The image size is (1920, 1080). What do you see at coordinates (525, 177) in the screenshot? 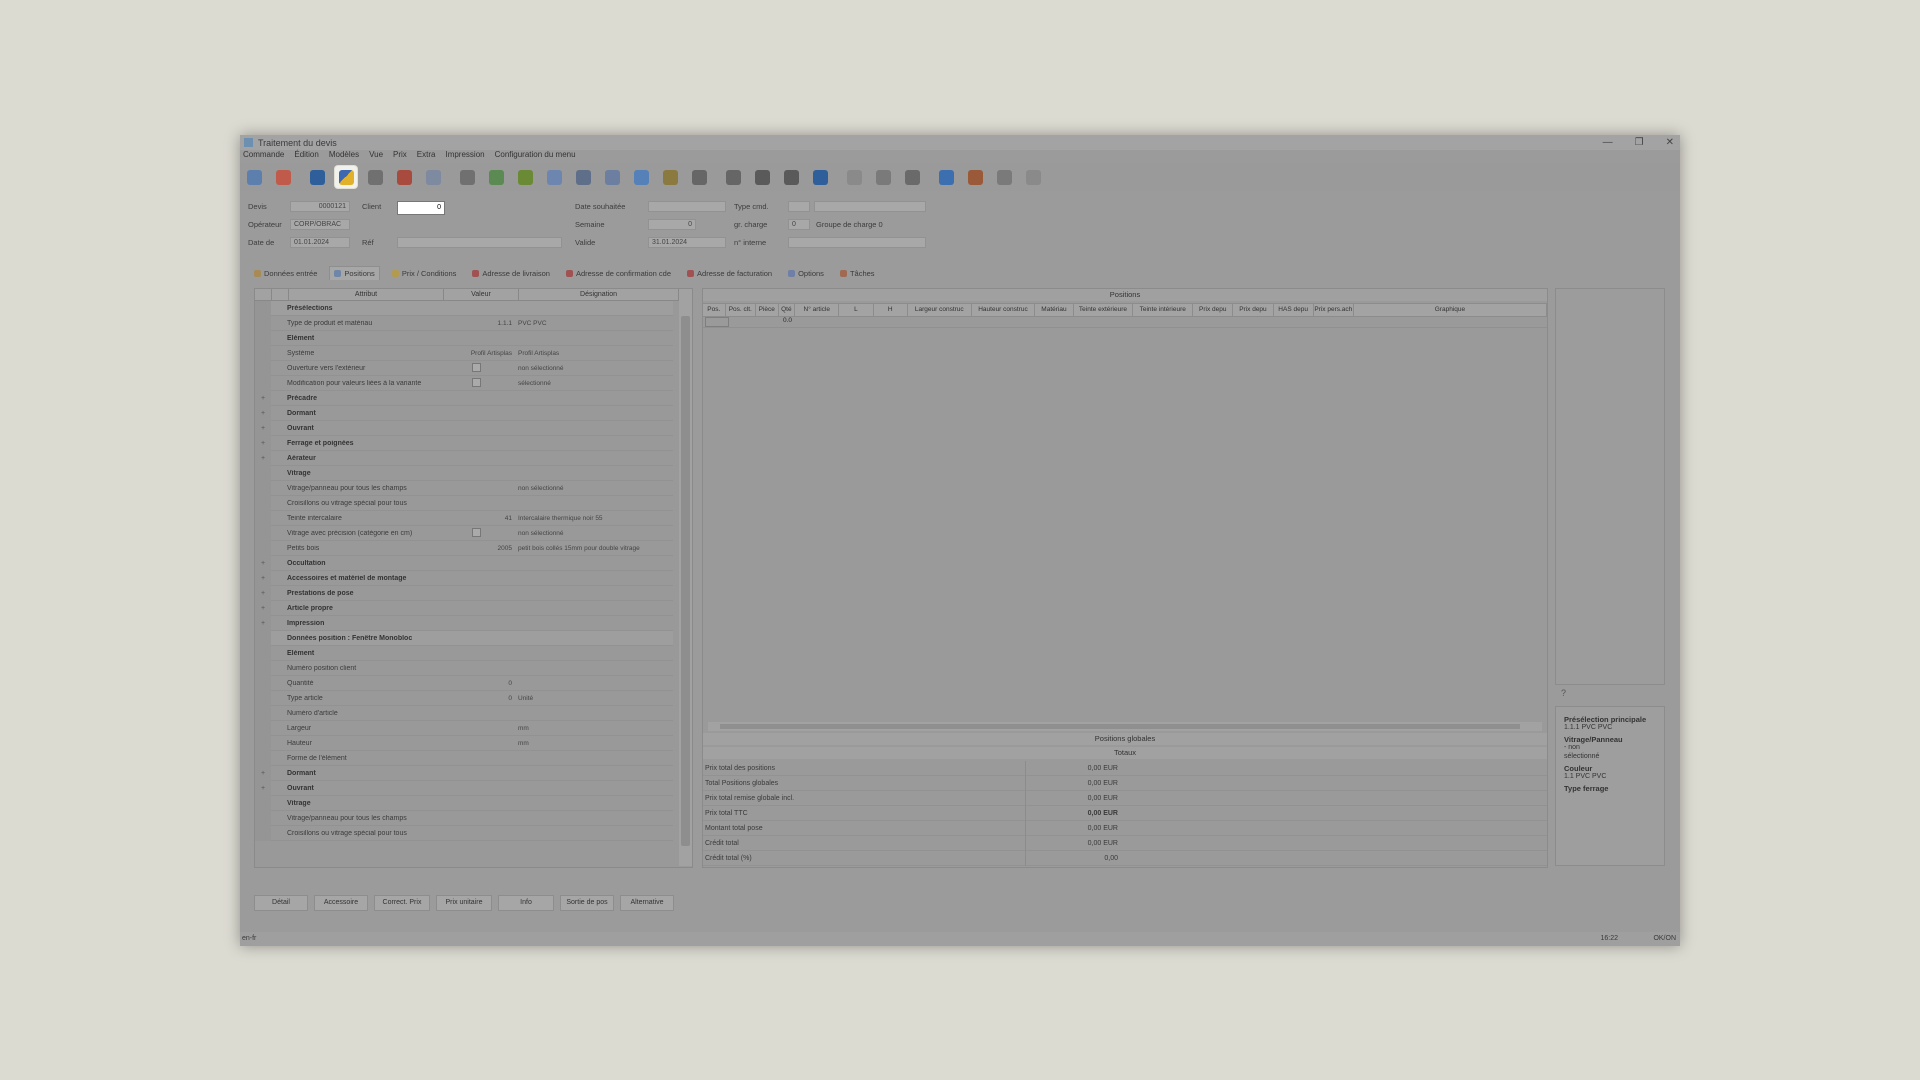
I see `hammer-button` at bounding box center [525, 177].